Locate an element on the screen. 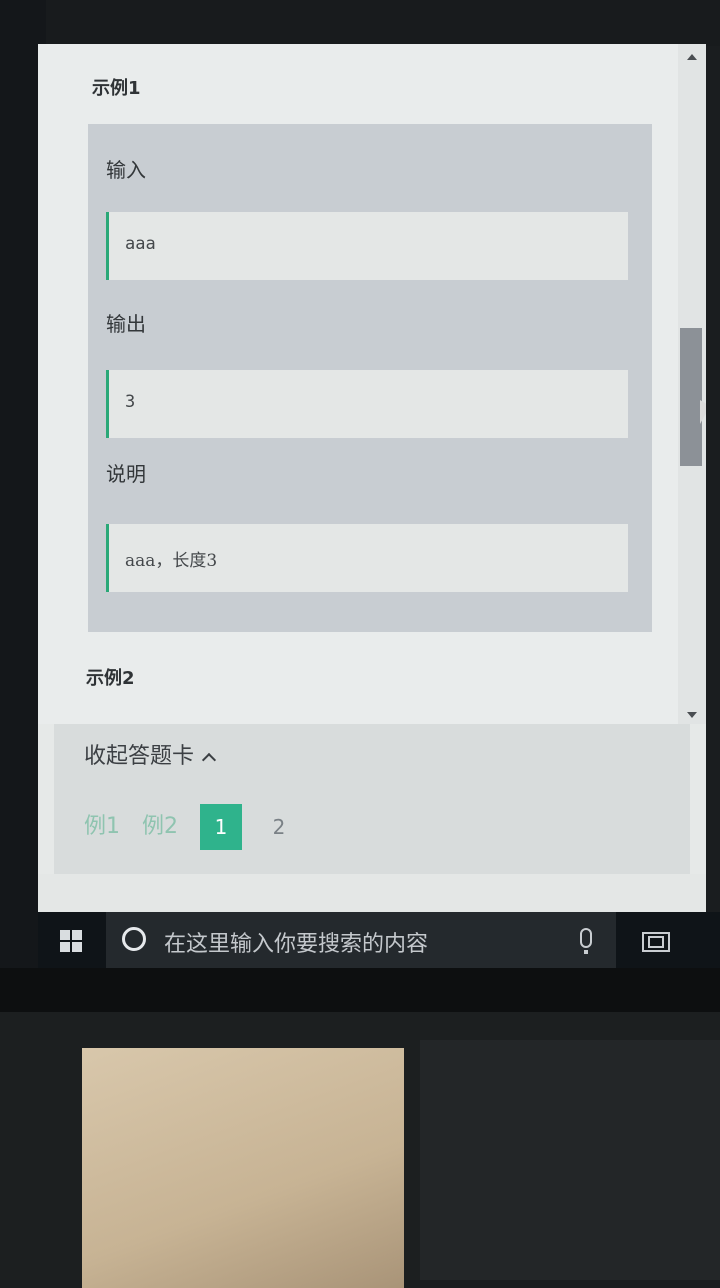  paper-sheet is located at coordinates (243, 1168).